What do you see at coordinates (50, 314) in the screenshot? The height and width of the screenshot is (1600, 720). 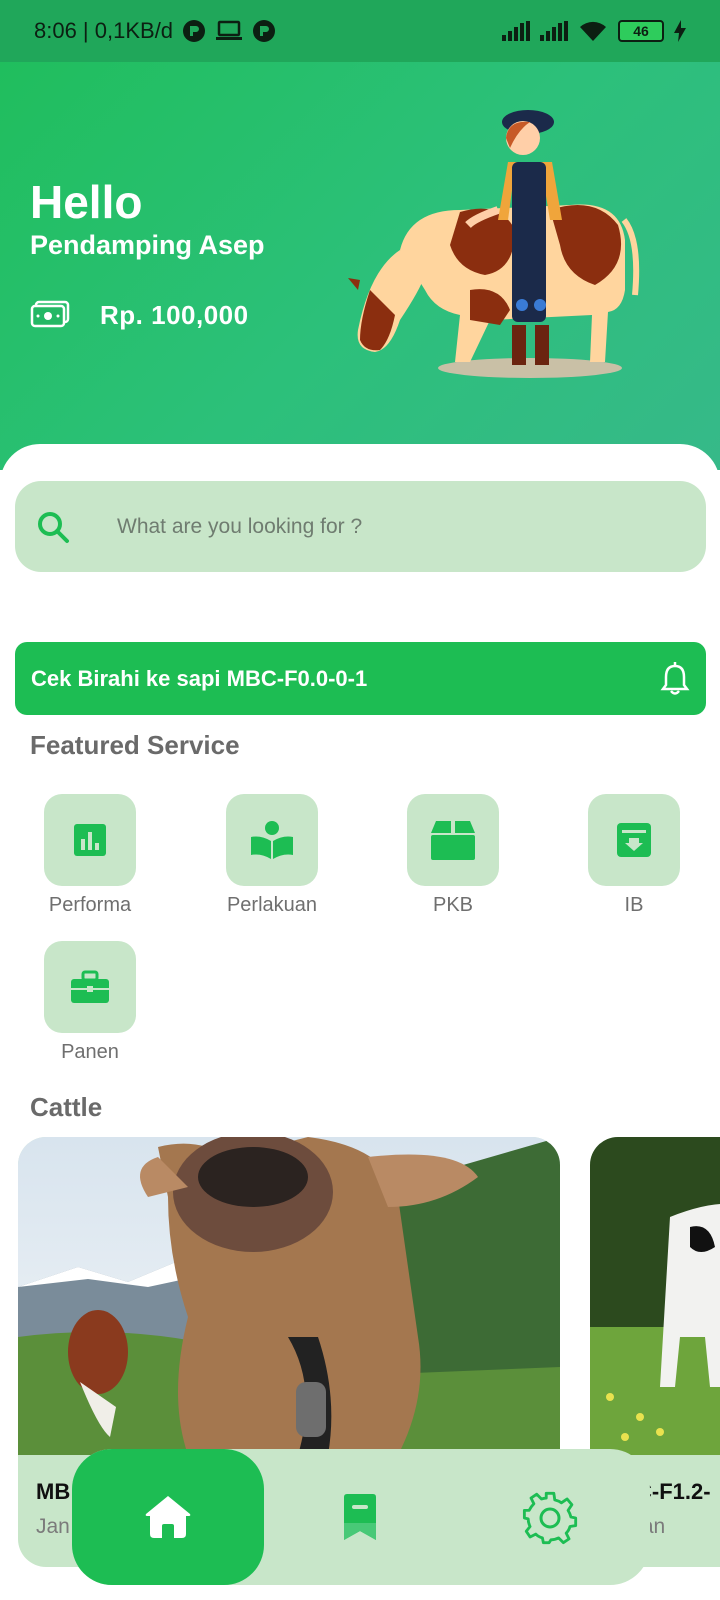 I see `money-icon` at bounding box center [50, 314].